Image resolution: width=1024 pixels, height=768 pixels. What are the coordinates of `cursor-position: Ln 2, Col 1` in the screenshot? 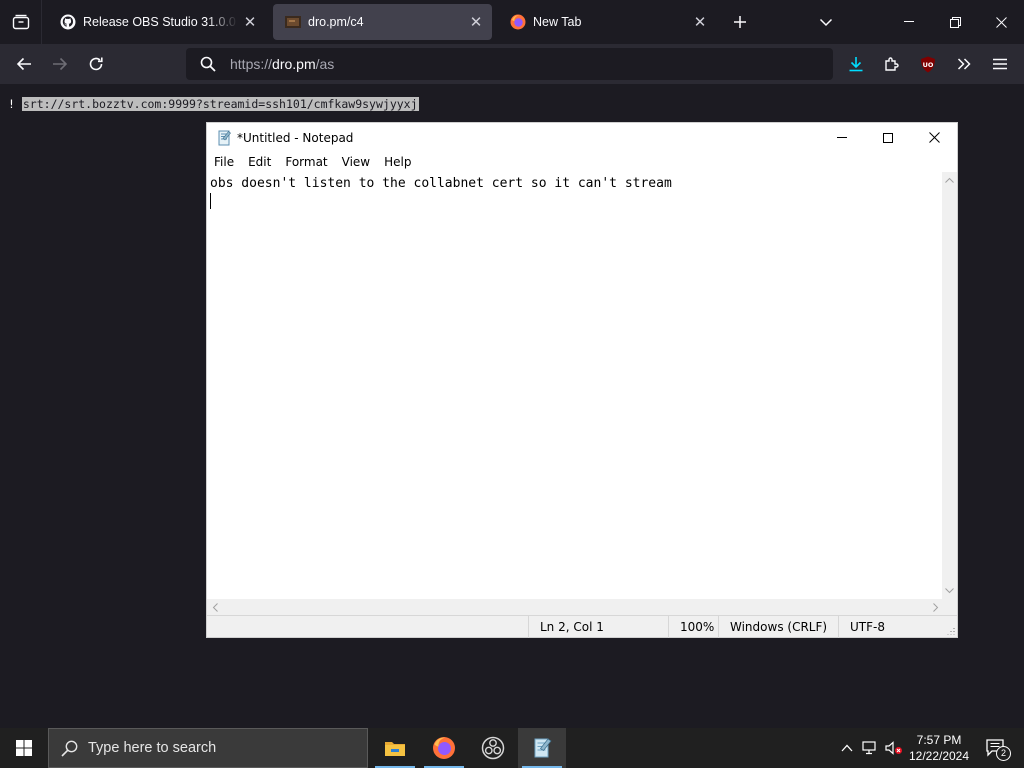 It's located at (598, 627).